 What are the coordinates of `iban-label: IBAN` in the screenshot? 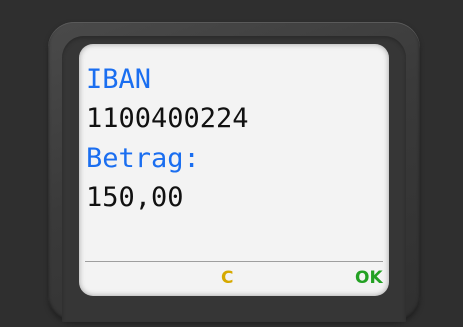 It's located at (119, 79).